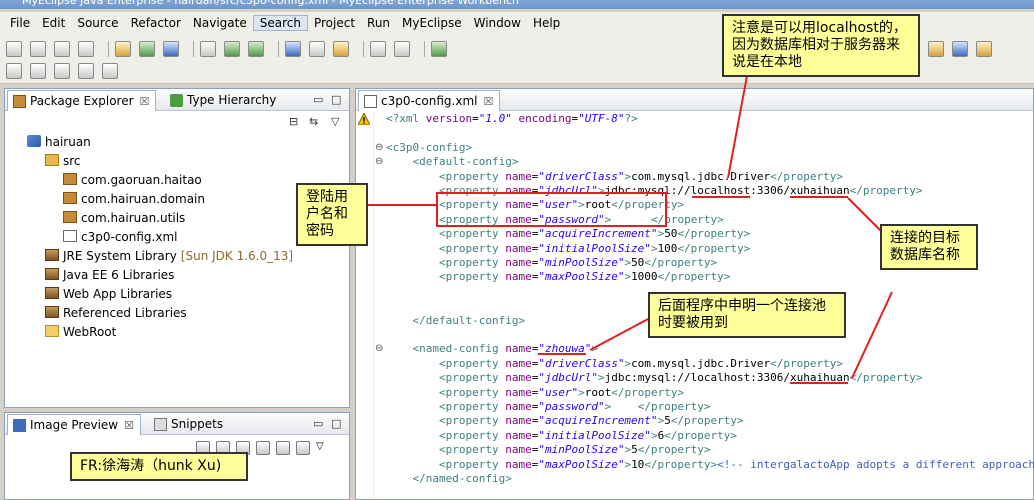 This screenshot has height=500, width=1034. What do you see at coordinates (512, 119) in the screenshot?
I see `code-line: <?xml version="1.0" encoding="UTF-8"?>` at bounding box center [512, 119].